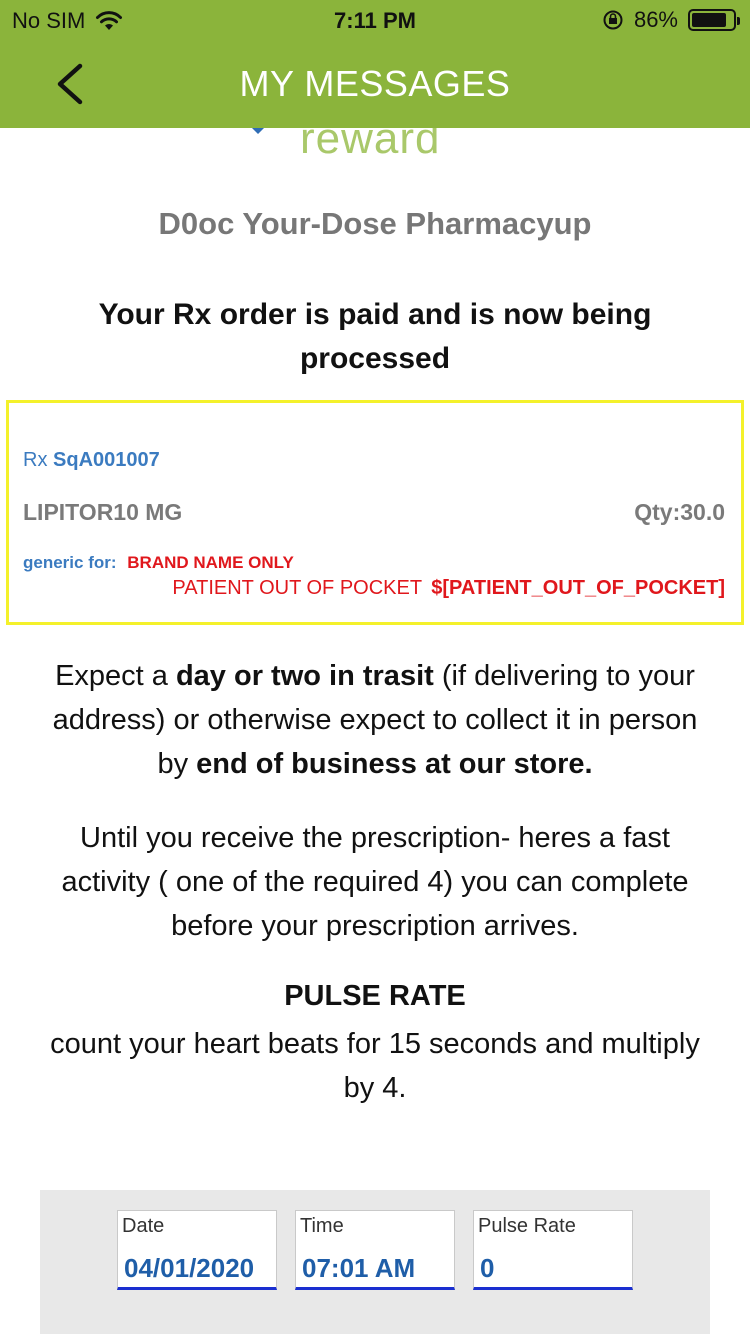 This screenshot has width=750, height=1334. Describe the element at coordinates (394, 764) in the screenshot. I see `delivery-text-d: end of business at our store.` at that location.